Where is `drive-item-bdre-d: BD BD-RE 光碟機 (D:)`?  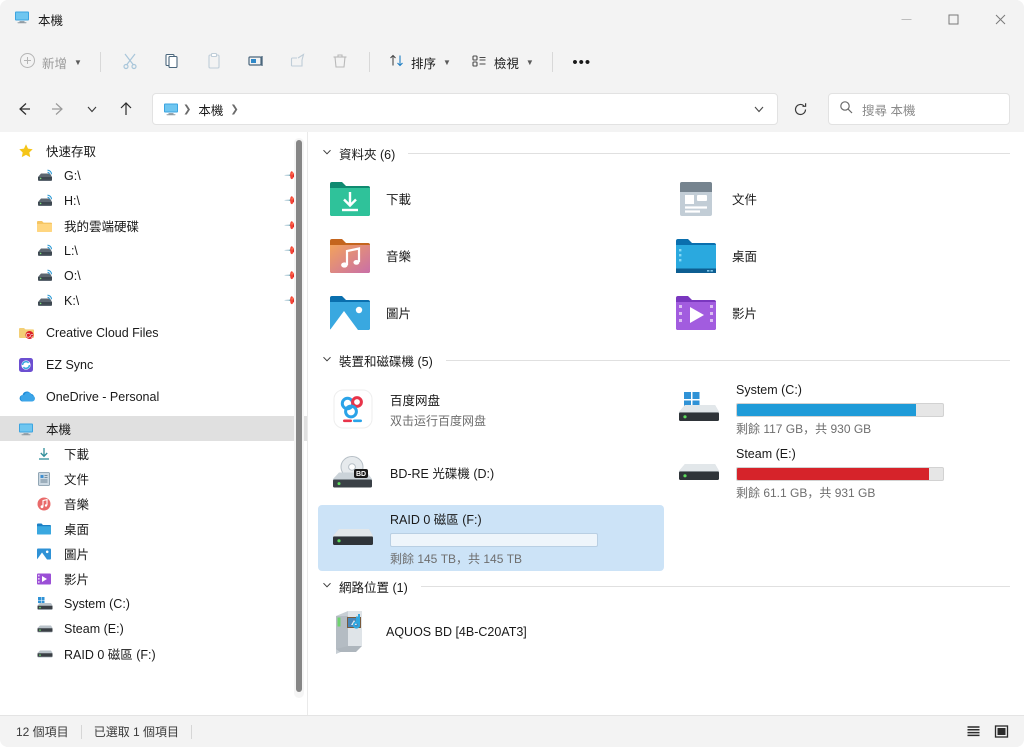
drive-item-bdre-d: BD BD-RE 光碟機 (D:) is located at coordinates (491, 473).